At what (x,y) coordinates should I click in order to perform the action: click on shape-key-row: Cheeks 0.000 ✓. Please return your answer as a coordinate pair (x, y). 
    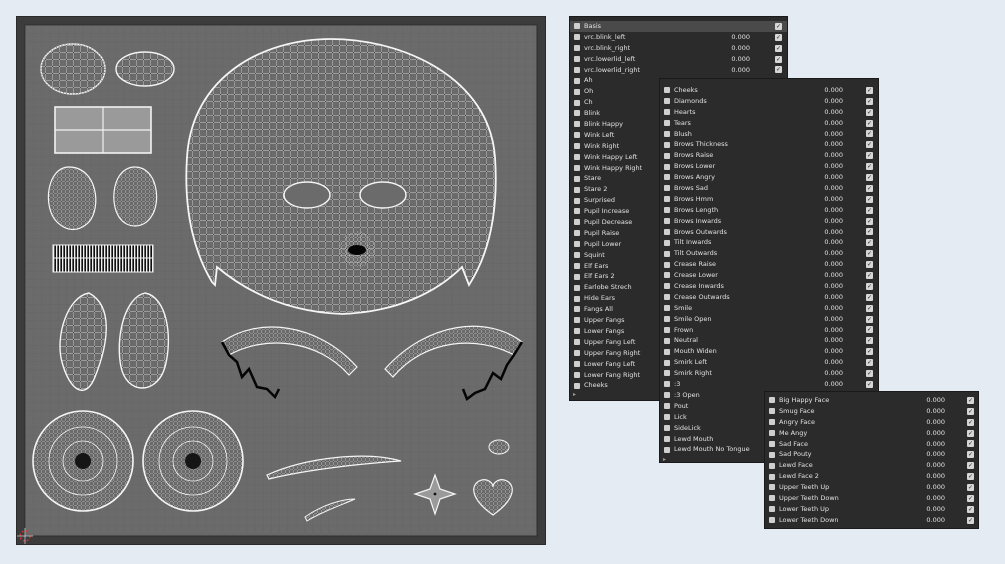
    Looking at the image, I should click on (769, 90).